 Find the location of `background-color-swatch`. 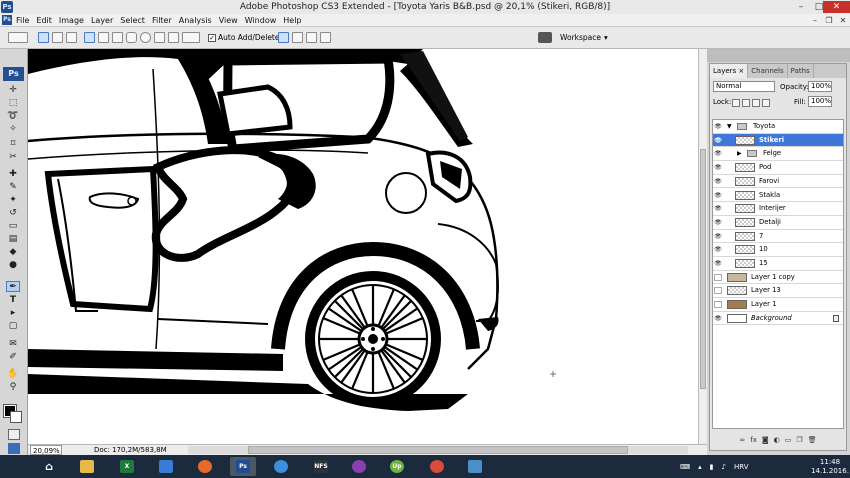

background-color-swatch is located at coordinates (16, 417).